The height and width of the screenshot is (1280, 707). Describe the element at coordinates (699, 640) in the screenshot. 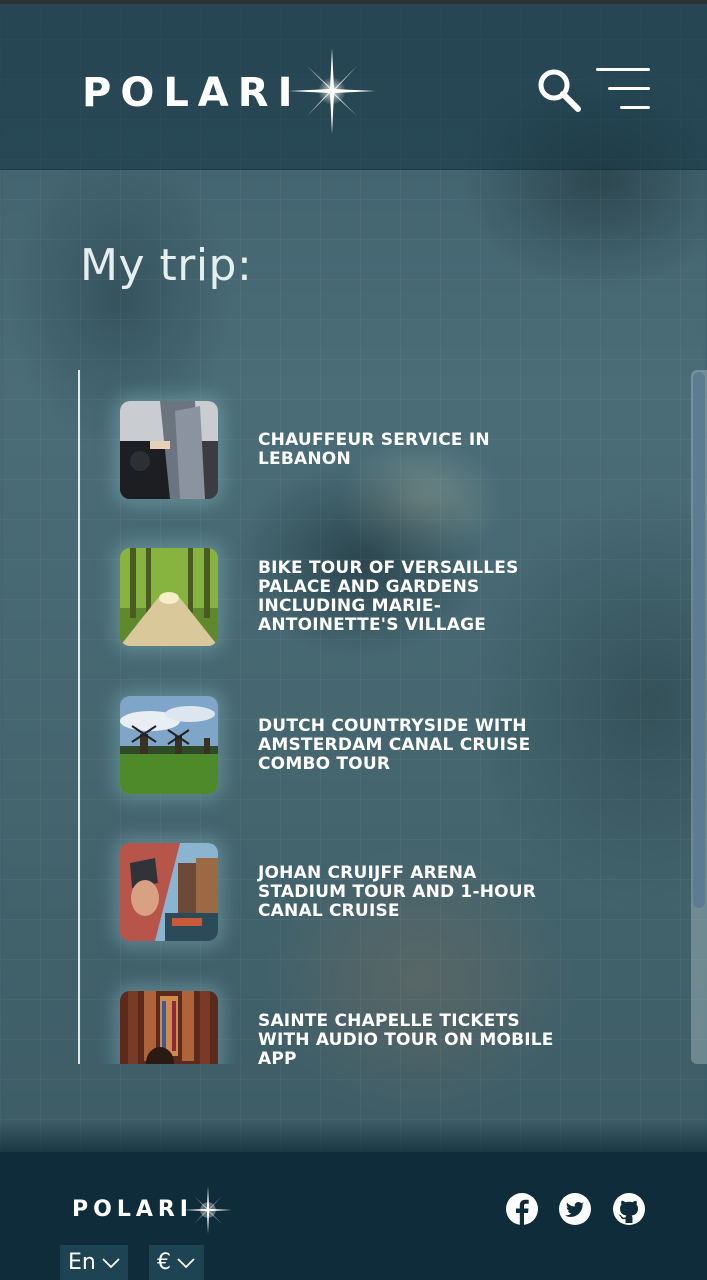

I see `scrollbar-thumb` at that location.